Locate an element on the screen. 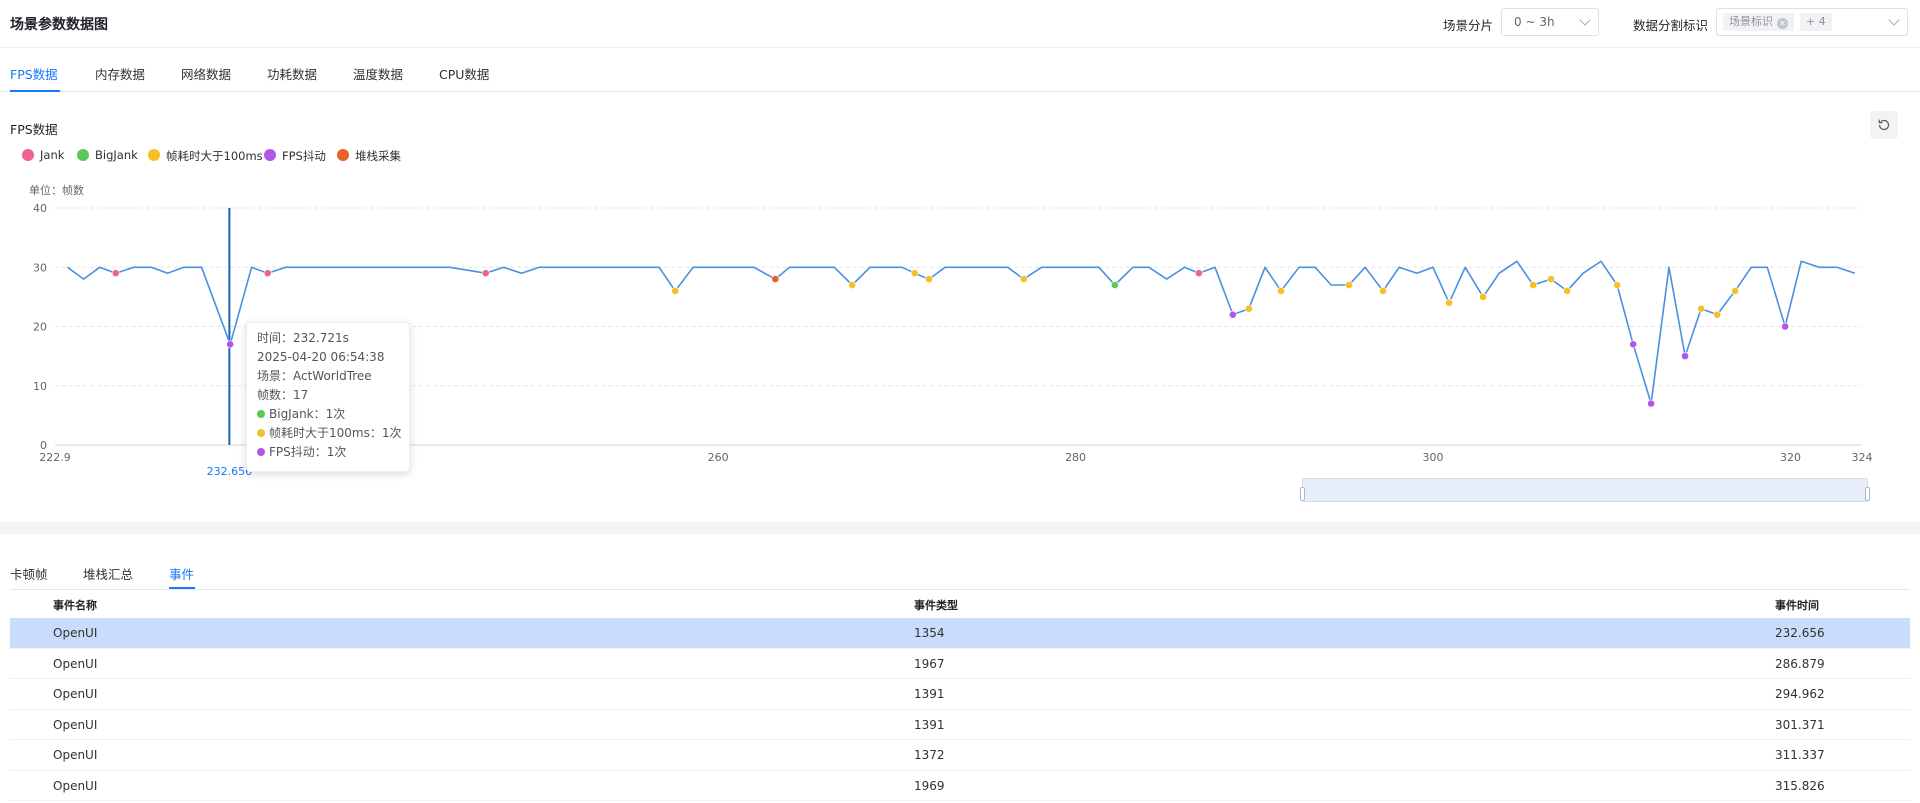 The image size is (1920, 803). table-row: OpenUI 1969 315.826 is located at coordinates (960, 786).